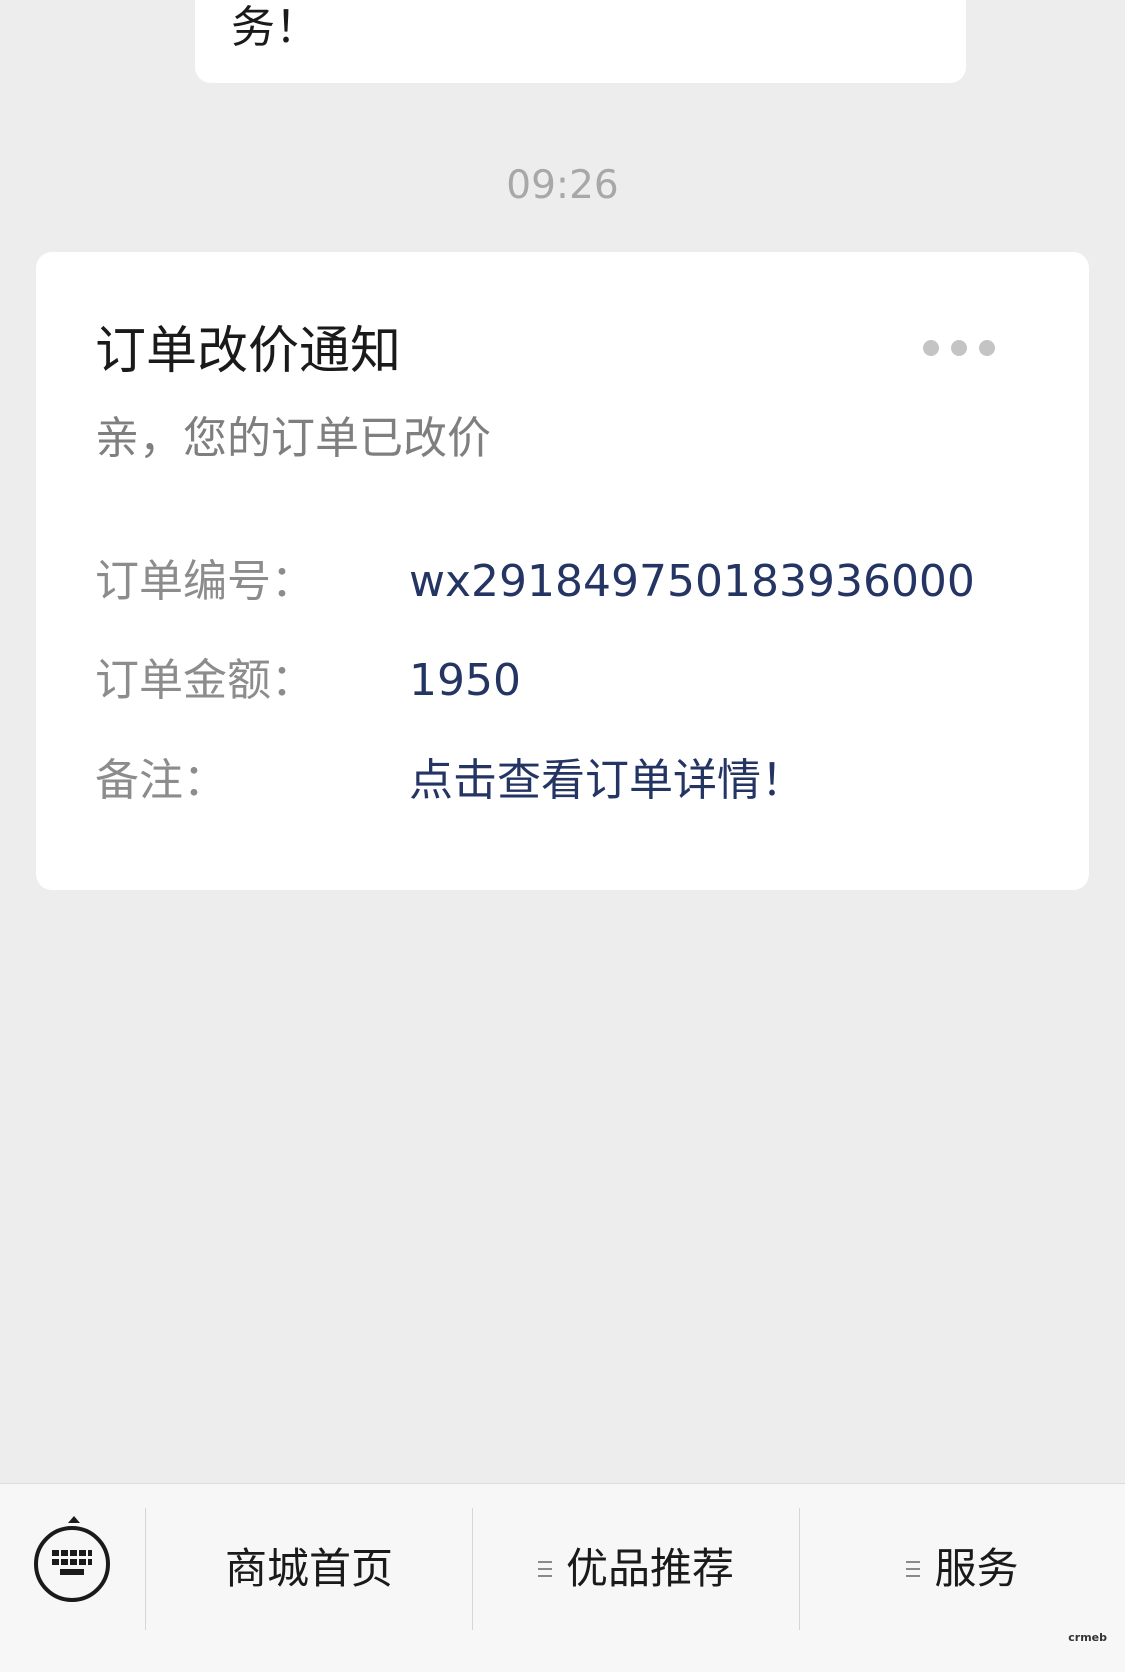 Image resolution: width=1125 pixels, height=1672 pixels. What do you see at coordinates (72, 1562) in the screenshot?
I see `keyboard-glyph-icon` at bounding box center [72, 1562].